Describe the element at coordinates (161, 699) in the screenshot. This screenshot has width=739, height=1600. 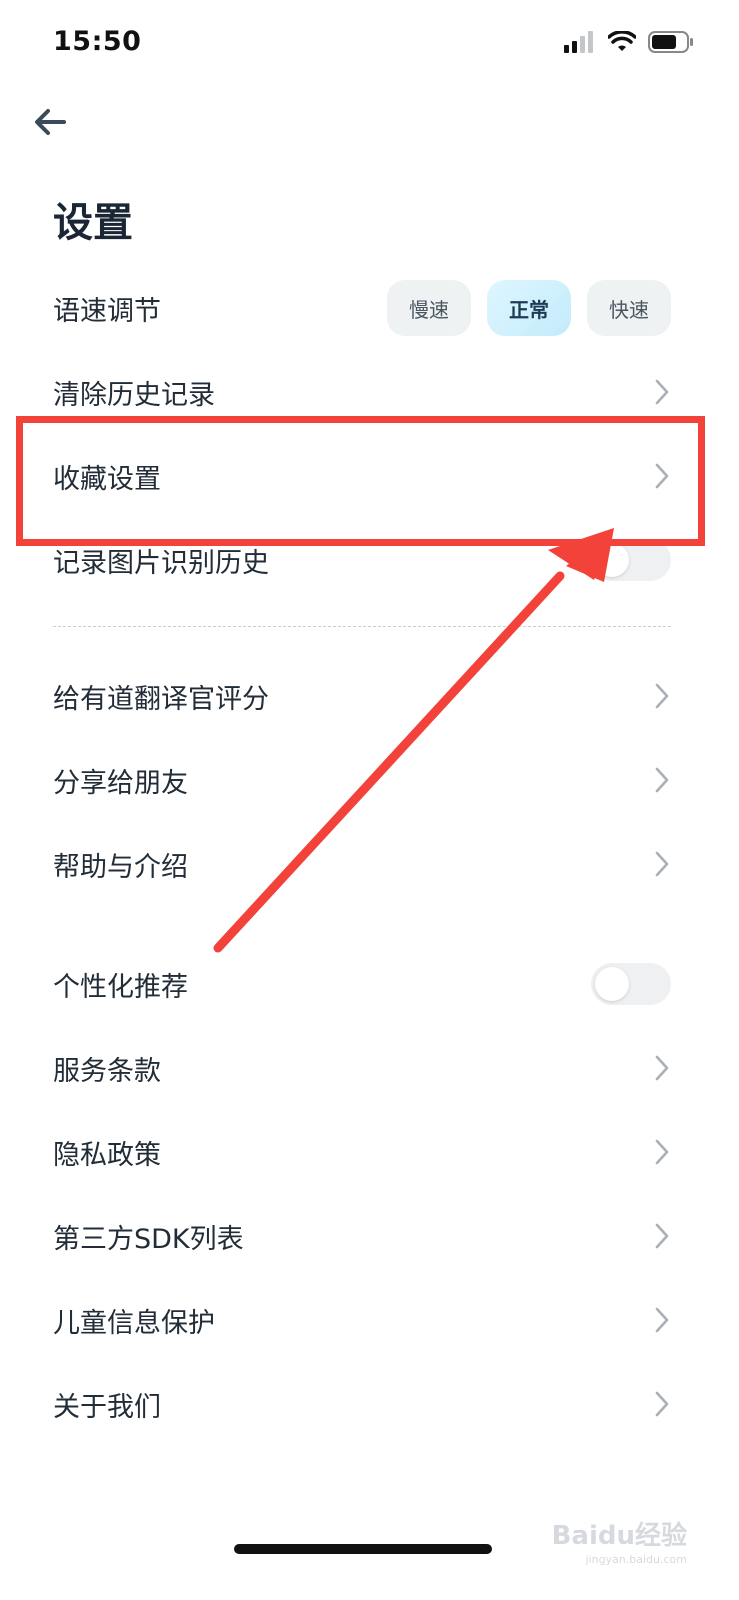
I see `row-label: 给有道翻译官评分` at that location.